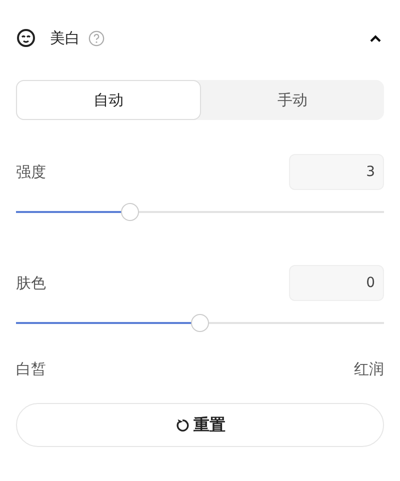 The height and width of the screenshot is (481, 400). Describe the element at coordinates (292, 100) in the screenshot. I see `tab: 手动` at that location.